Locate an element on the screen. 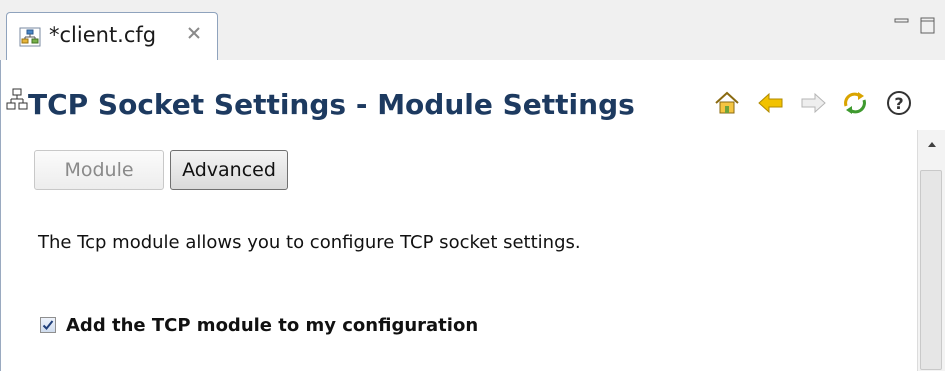  add-module-row: Add the TCP module to my configuration is located at coordinates (259, 325).